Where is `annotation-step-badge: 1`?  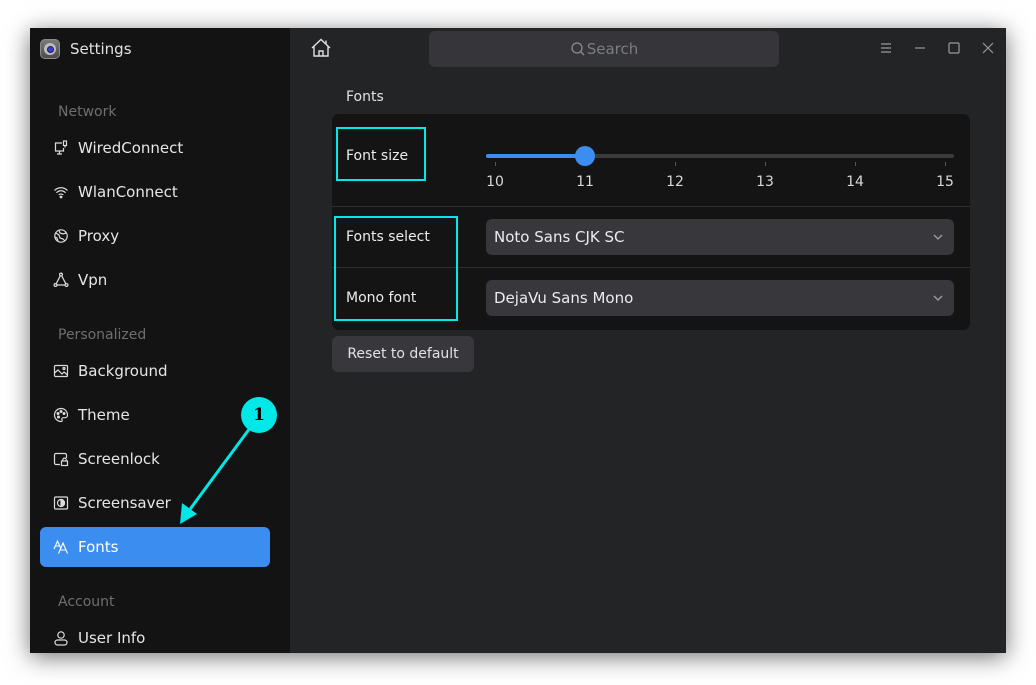 annotation-step-badge: 1 is located at coordinates (259, 415).